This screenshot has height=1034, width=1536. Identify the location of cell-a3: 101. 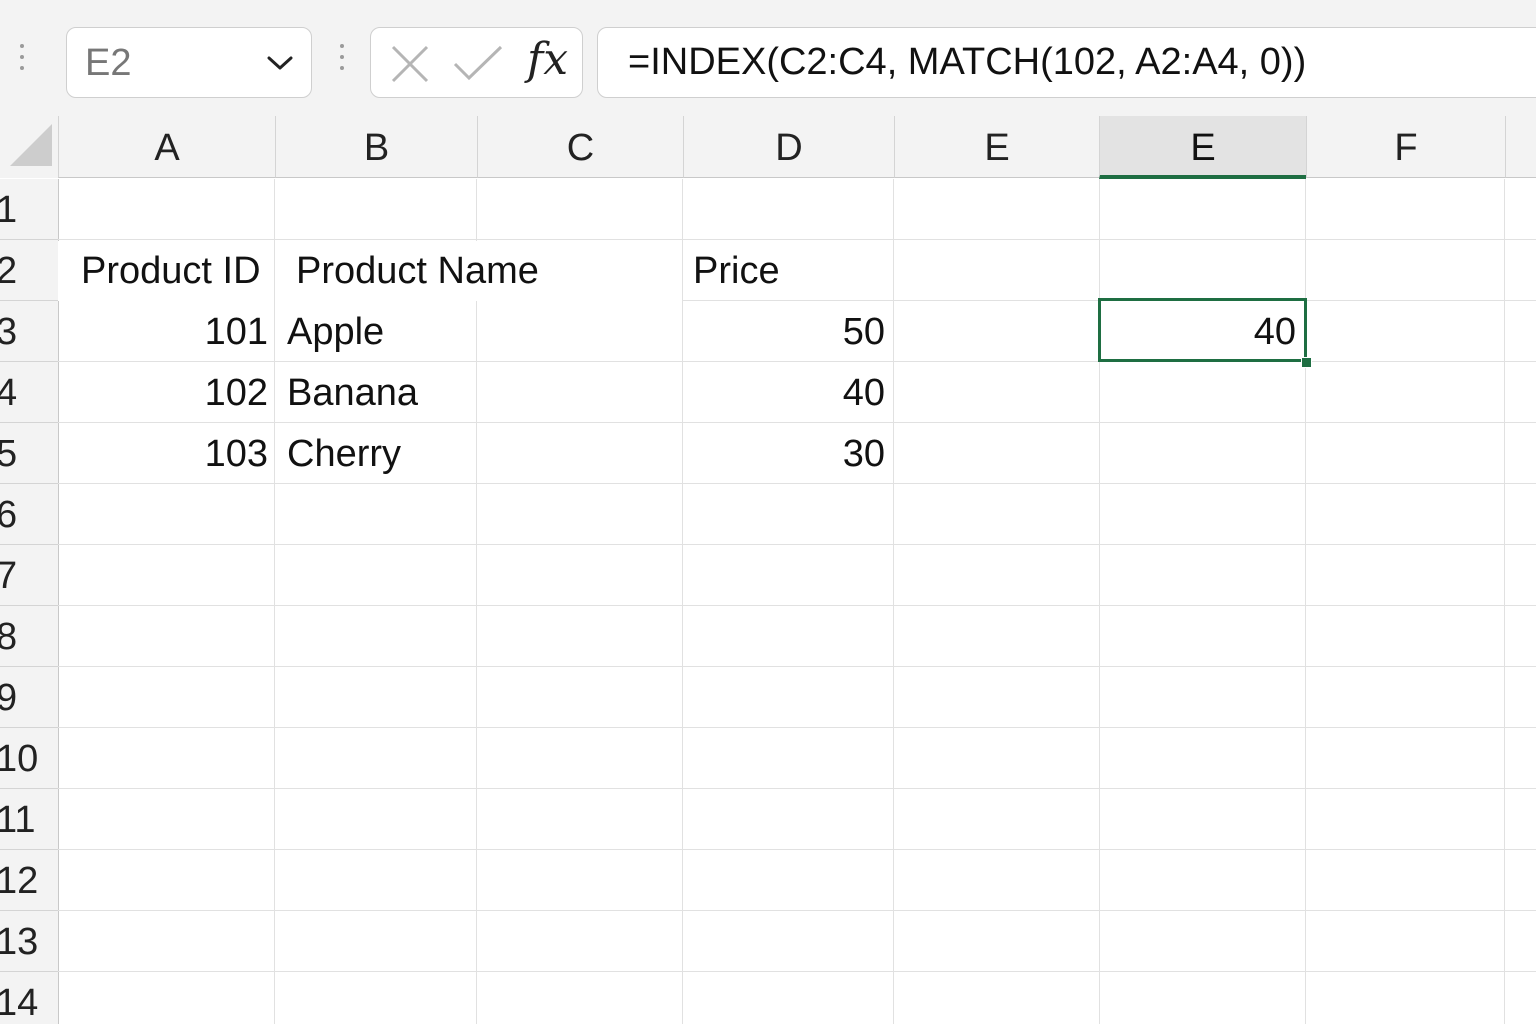
(163, 332).